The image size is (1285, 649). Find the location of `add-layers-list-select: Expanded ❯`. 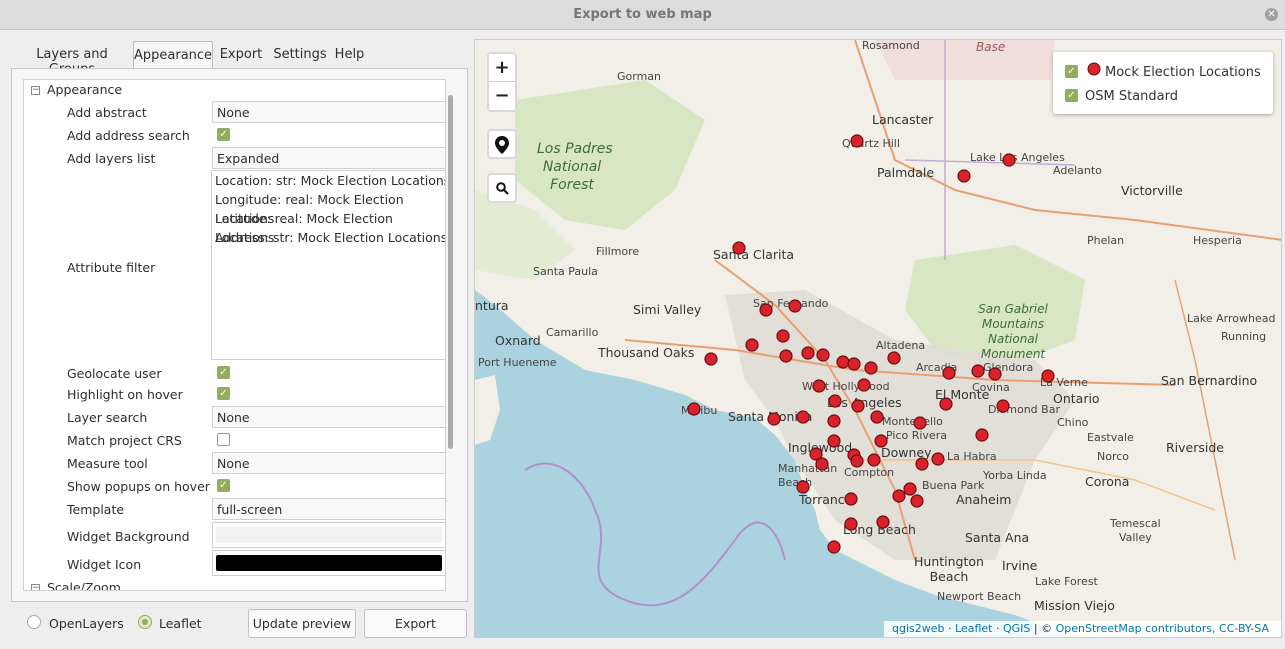

add-layers-list-select: Expanded ❯ is located at coordinates (328, 158).